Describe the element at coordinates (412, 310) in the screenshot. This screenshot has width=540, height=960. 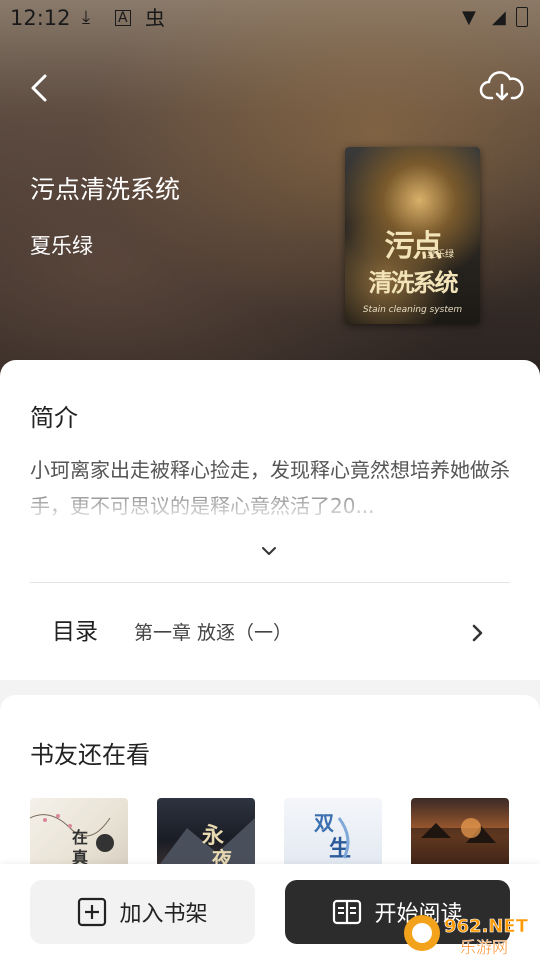
I see `cover-subtitle: Stain cleaning system` at that location.